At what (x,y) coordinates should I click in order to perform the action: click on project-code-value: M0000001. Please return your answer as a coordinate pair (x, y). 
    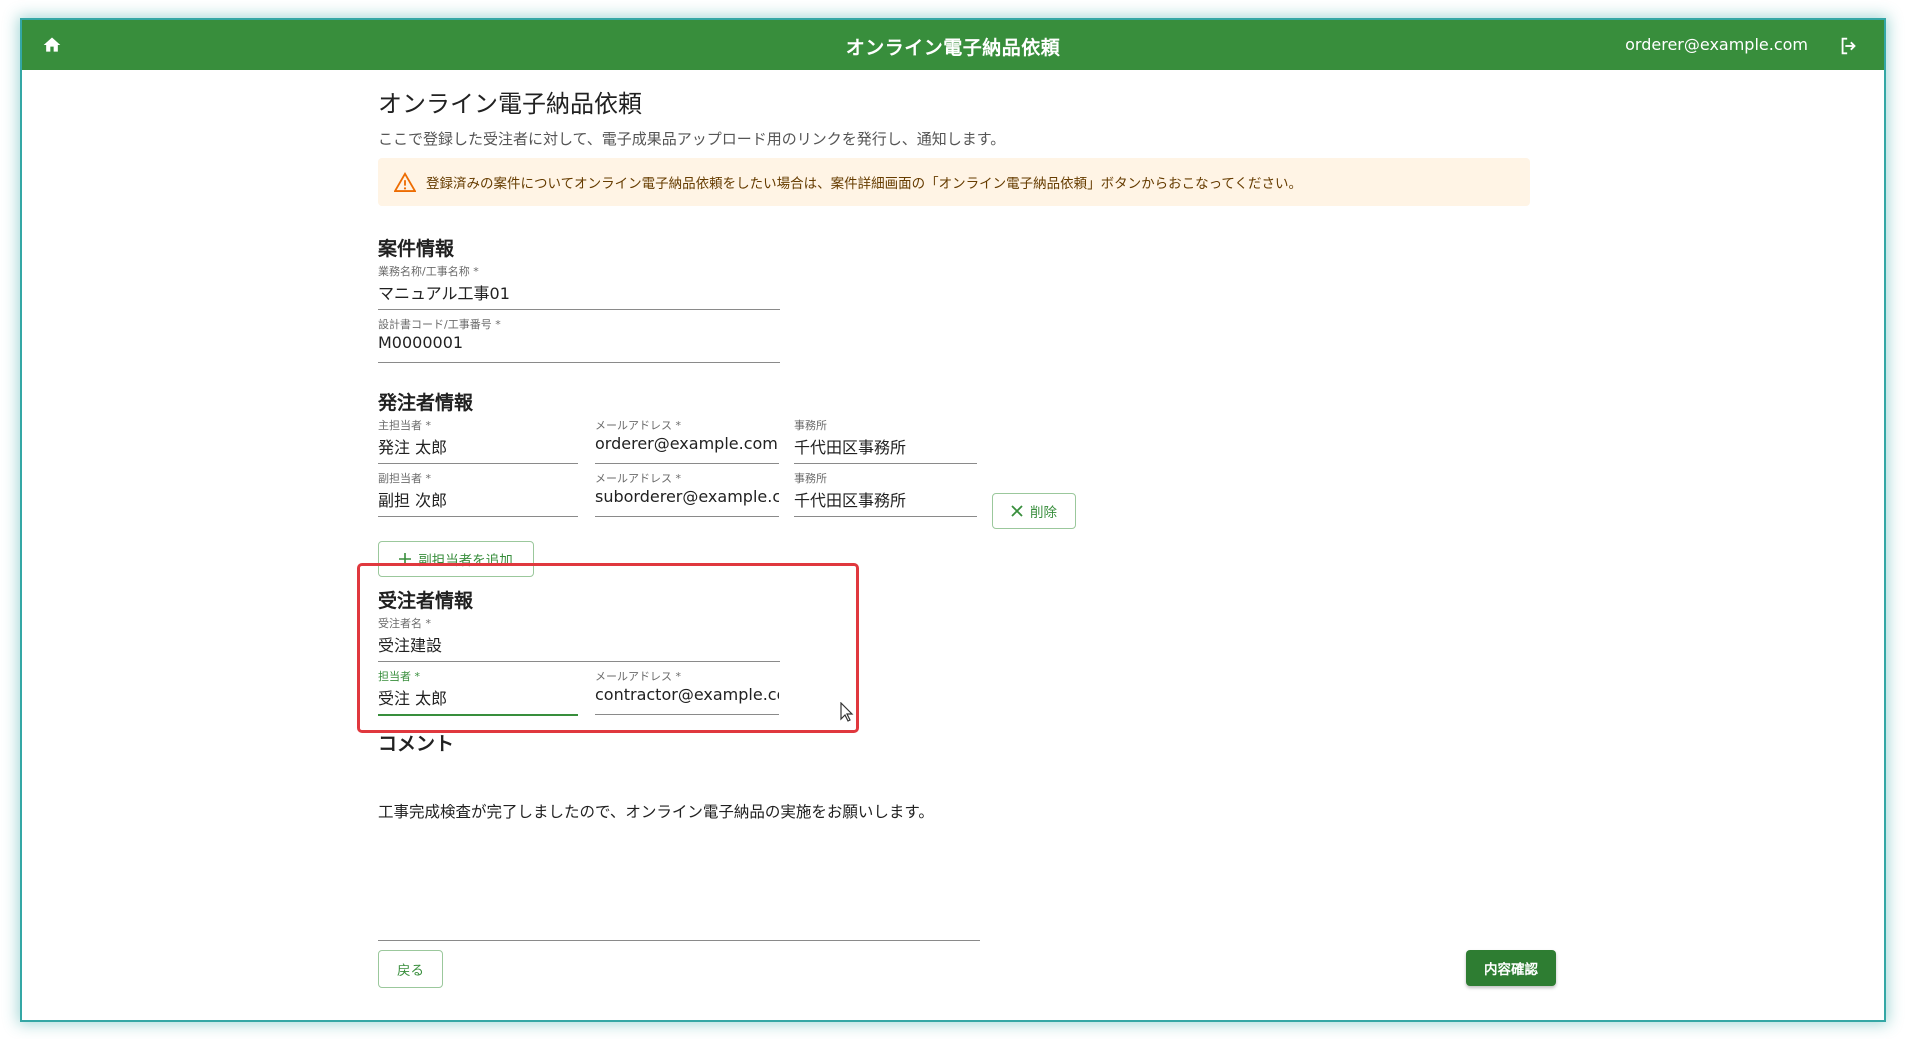
    Looking at the image, I should click on (579, 342).